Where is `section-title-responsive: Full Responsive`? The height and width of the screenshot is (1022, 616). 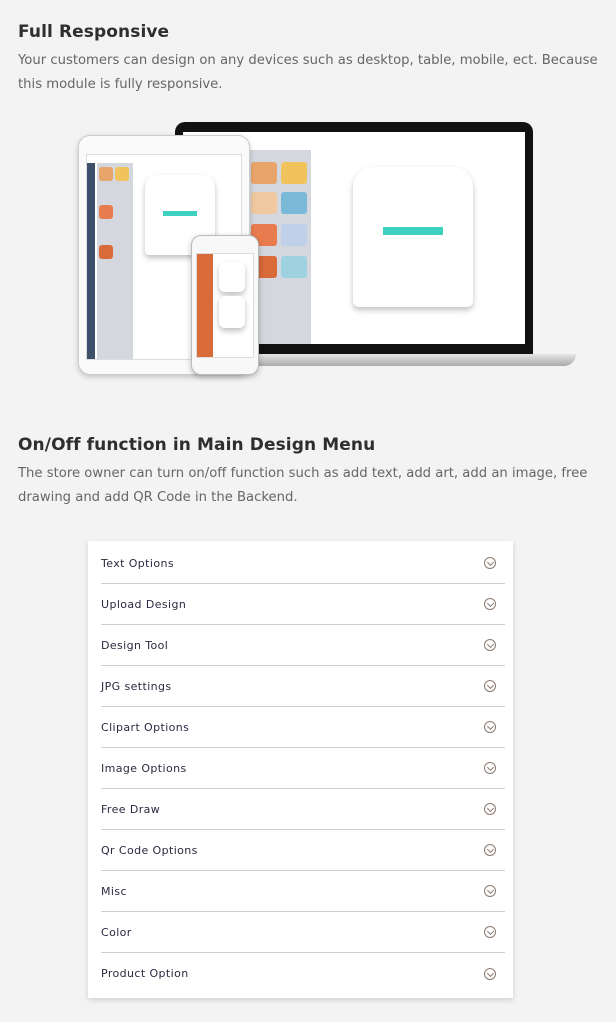
section-title-responsive: Full Responsive is located at coordinates (94, 32).